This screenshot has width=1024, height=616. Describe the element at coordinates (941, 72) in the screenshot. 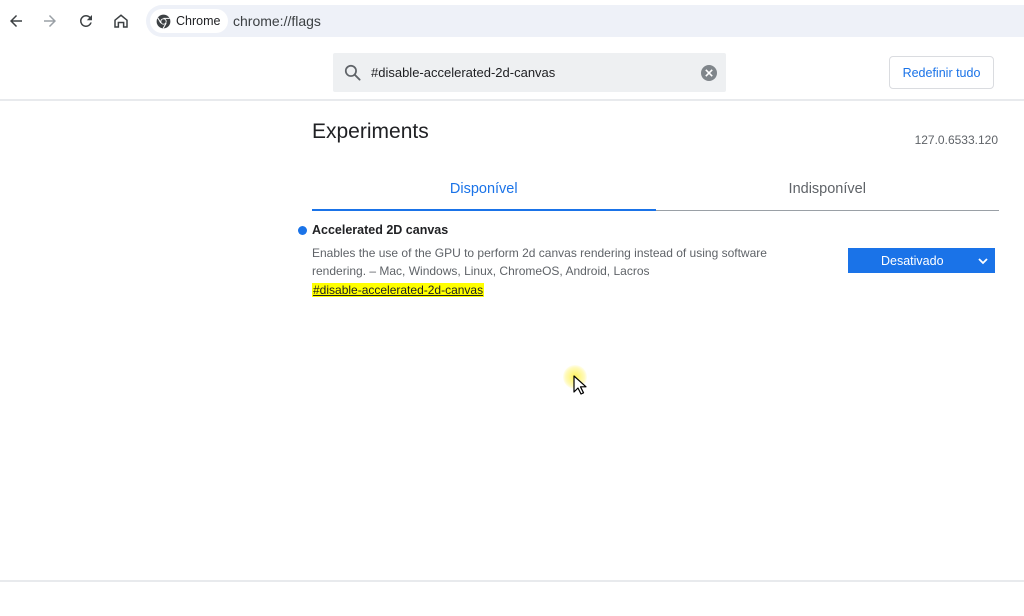

I see `reset-all-button: Redefinir tudo` at that location.